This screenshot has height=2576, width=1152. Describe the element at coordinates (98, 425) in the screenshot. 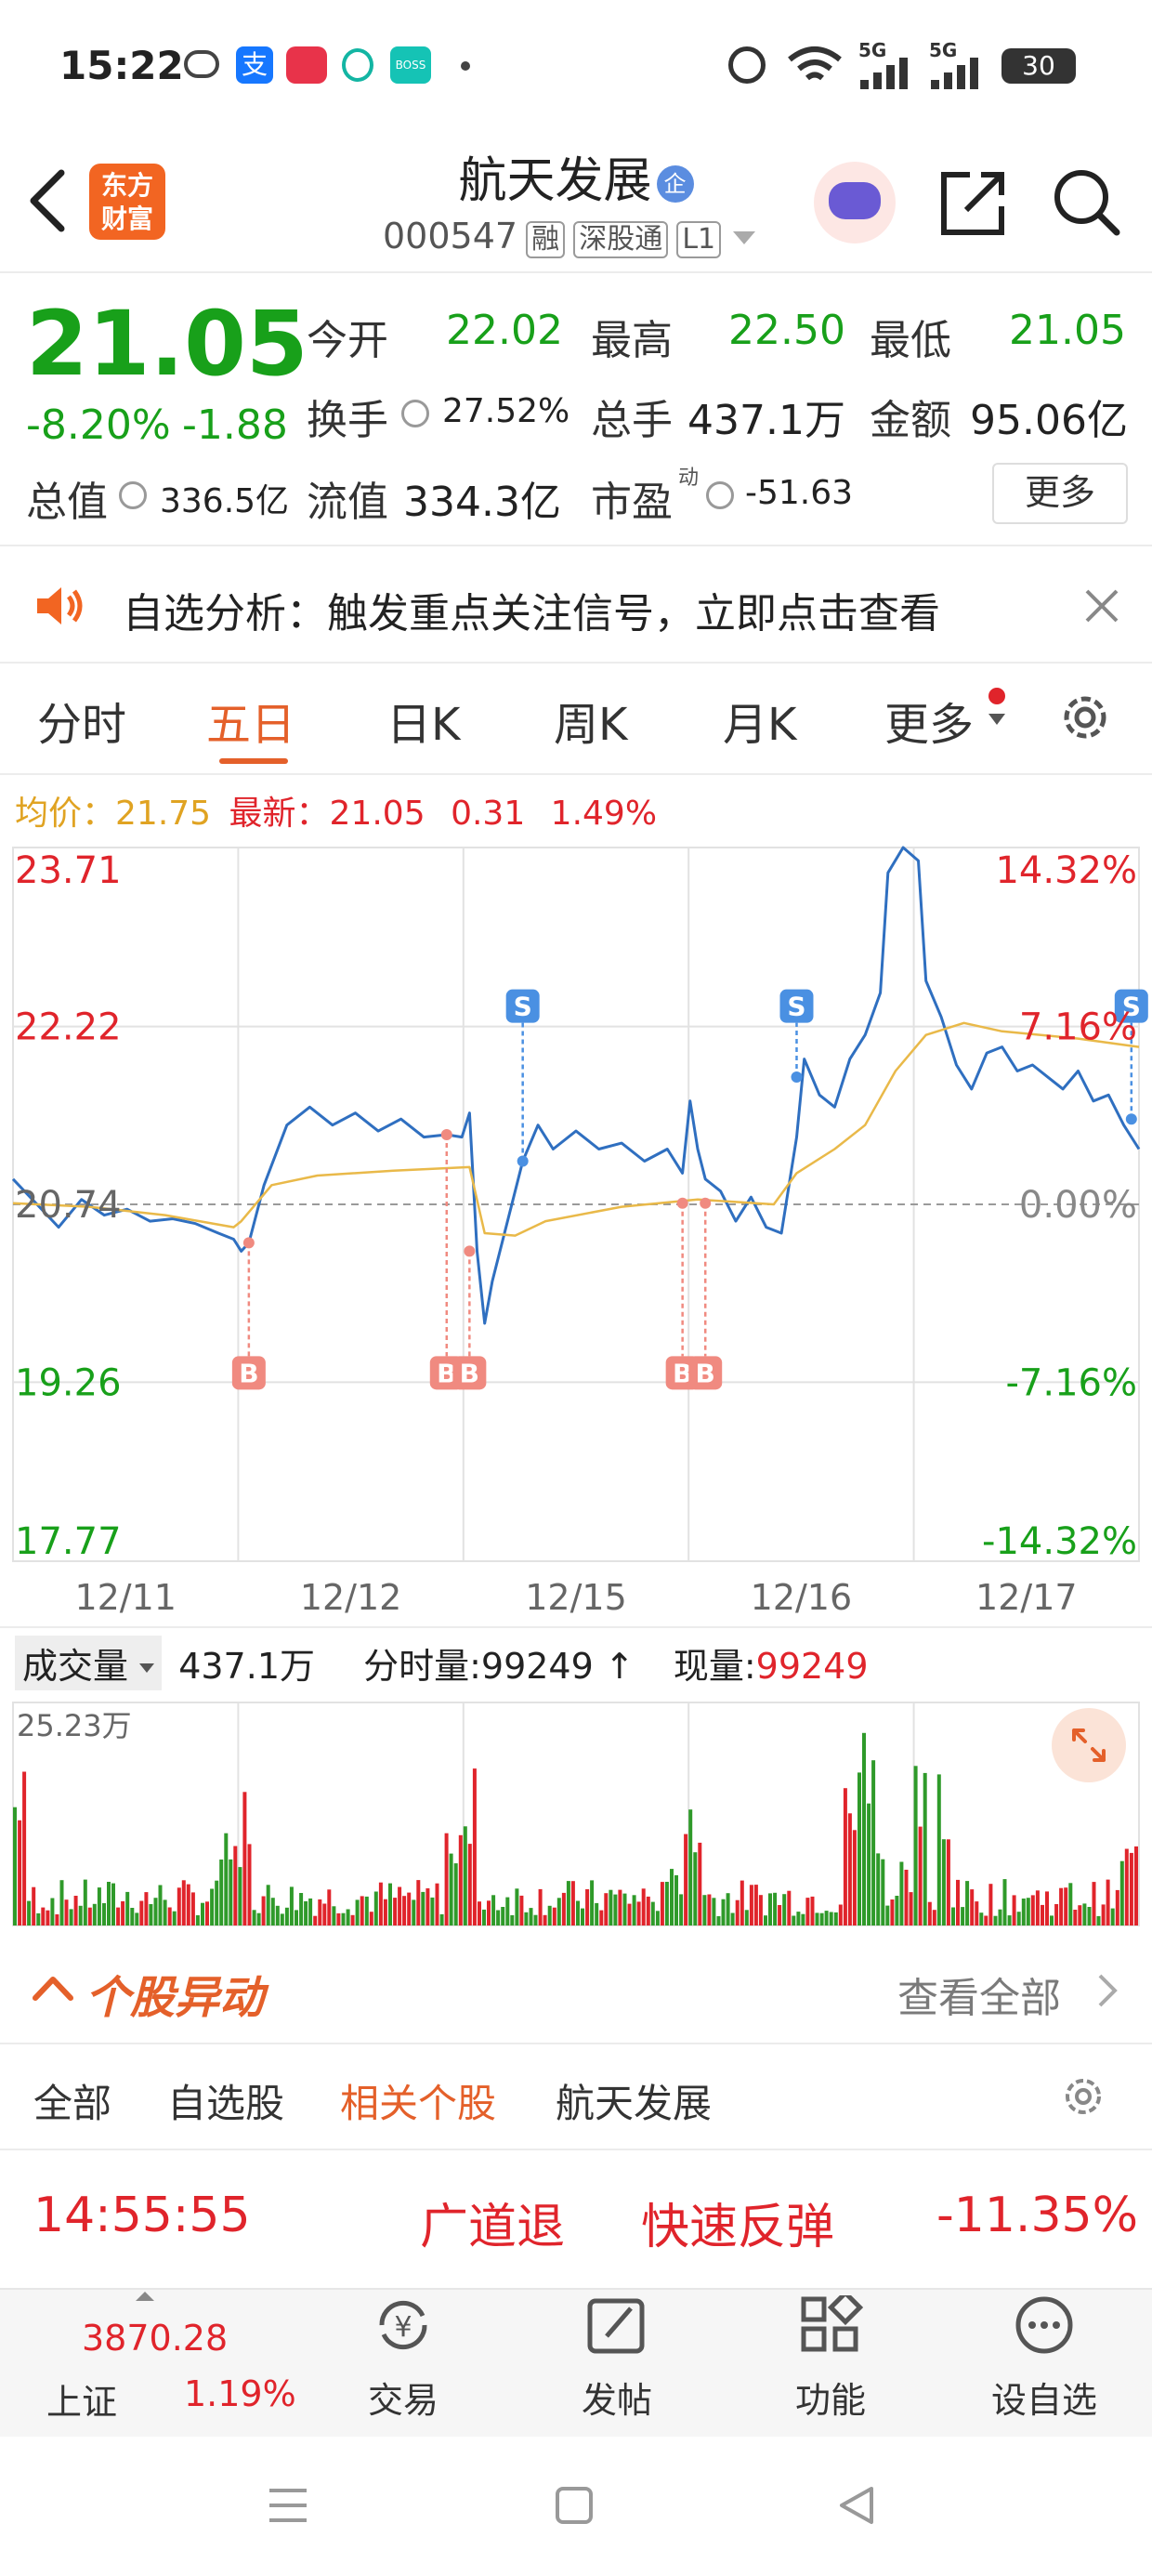

I see `change-percent: -8.20%` at that location.